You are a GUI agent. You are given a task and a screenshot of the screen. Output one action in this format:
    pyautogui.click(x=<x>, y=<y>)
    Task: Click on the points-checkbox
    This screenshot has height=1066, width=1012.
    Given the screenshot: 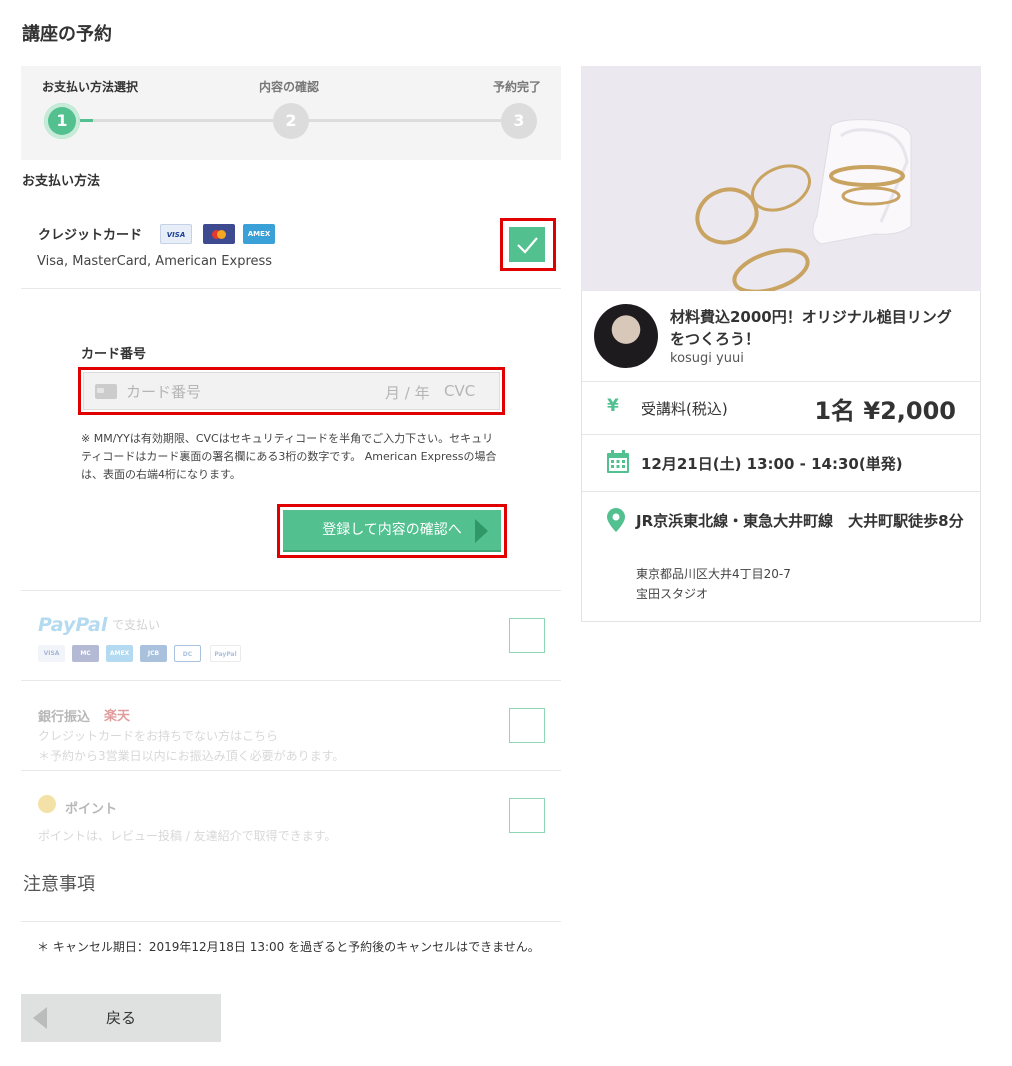 What is the action you would take?
    pyautogui.click(x=527, y=815)
    